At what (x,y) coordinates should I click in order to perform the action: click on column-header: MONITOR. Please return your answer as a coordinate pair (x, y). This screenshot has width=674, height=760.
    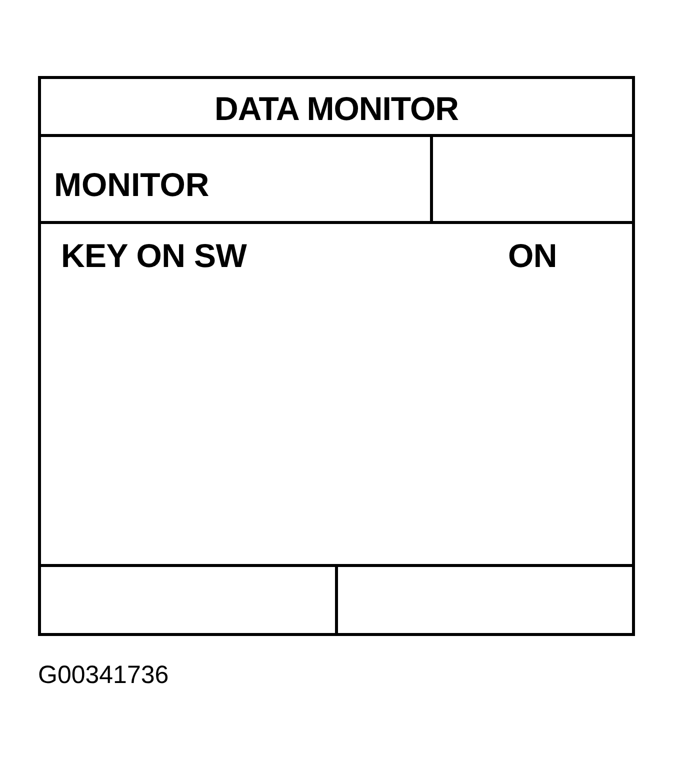
    Looking at the image, I should click on (132, 182).